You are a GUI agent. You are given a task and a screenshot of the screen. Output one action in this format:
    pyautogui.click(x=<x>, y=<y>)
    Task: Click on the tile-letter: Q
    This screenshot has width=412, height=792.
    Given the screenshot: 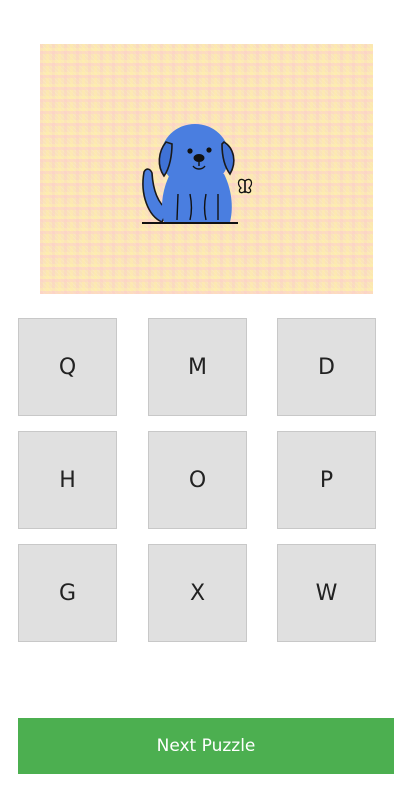 What is the action you would take?
    pyautogui.click(x=67, y=367)
    